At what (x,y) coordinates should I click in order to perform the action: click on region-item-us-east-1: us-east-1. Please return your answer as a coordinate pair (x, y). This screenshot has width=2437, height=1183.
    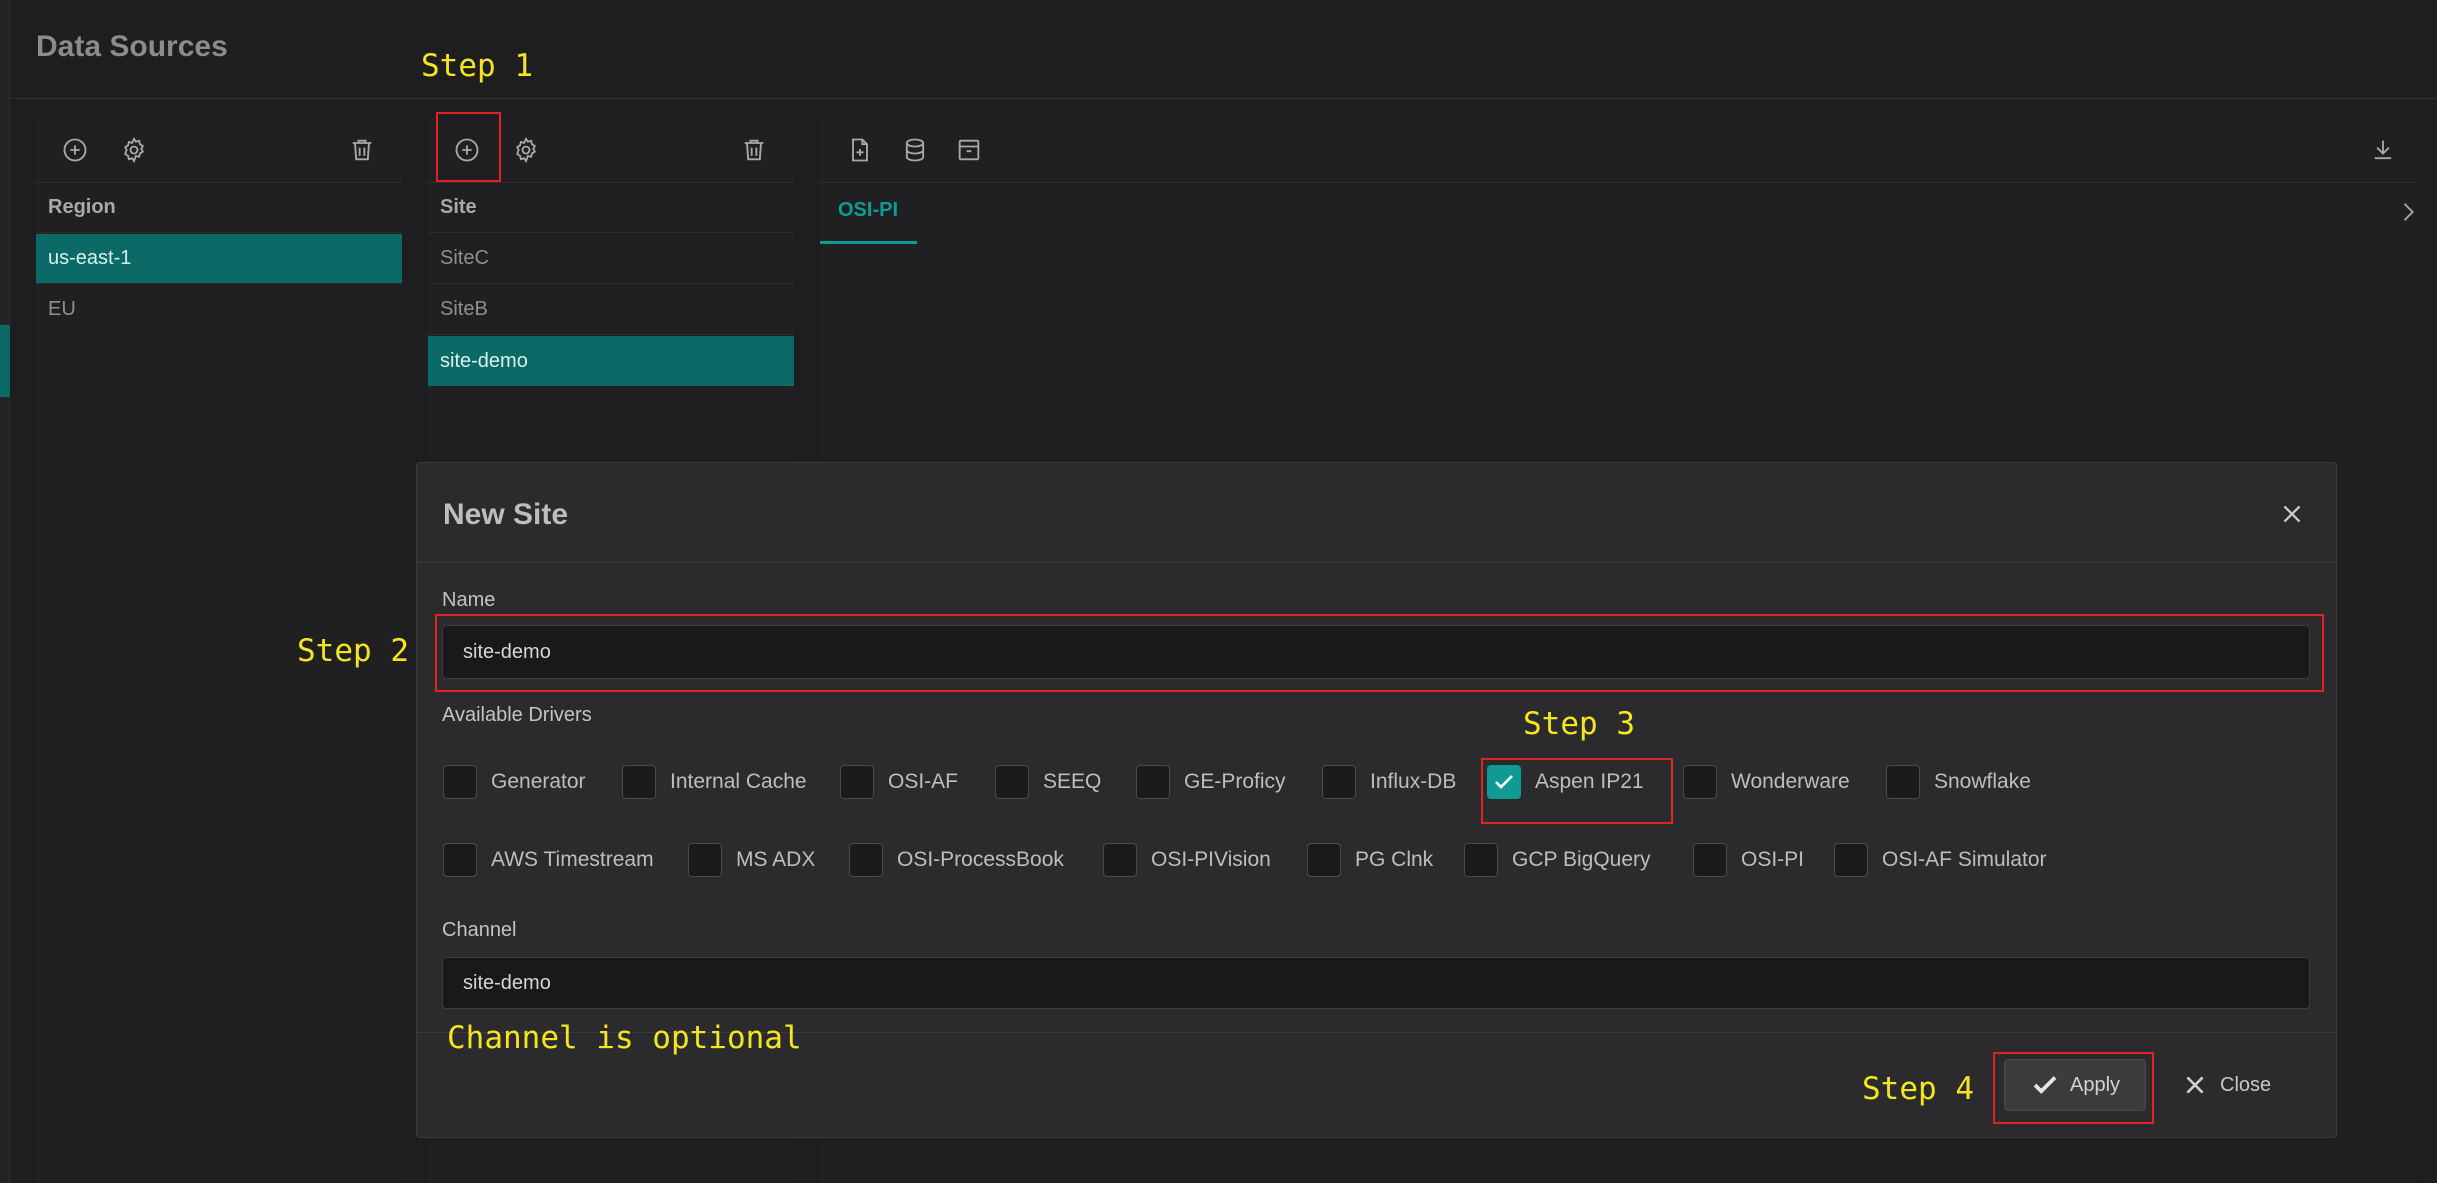
    Looking at the image, I should click on (219, 259).